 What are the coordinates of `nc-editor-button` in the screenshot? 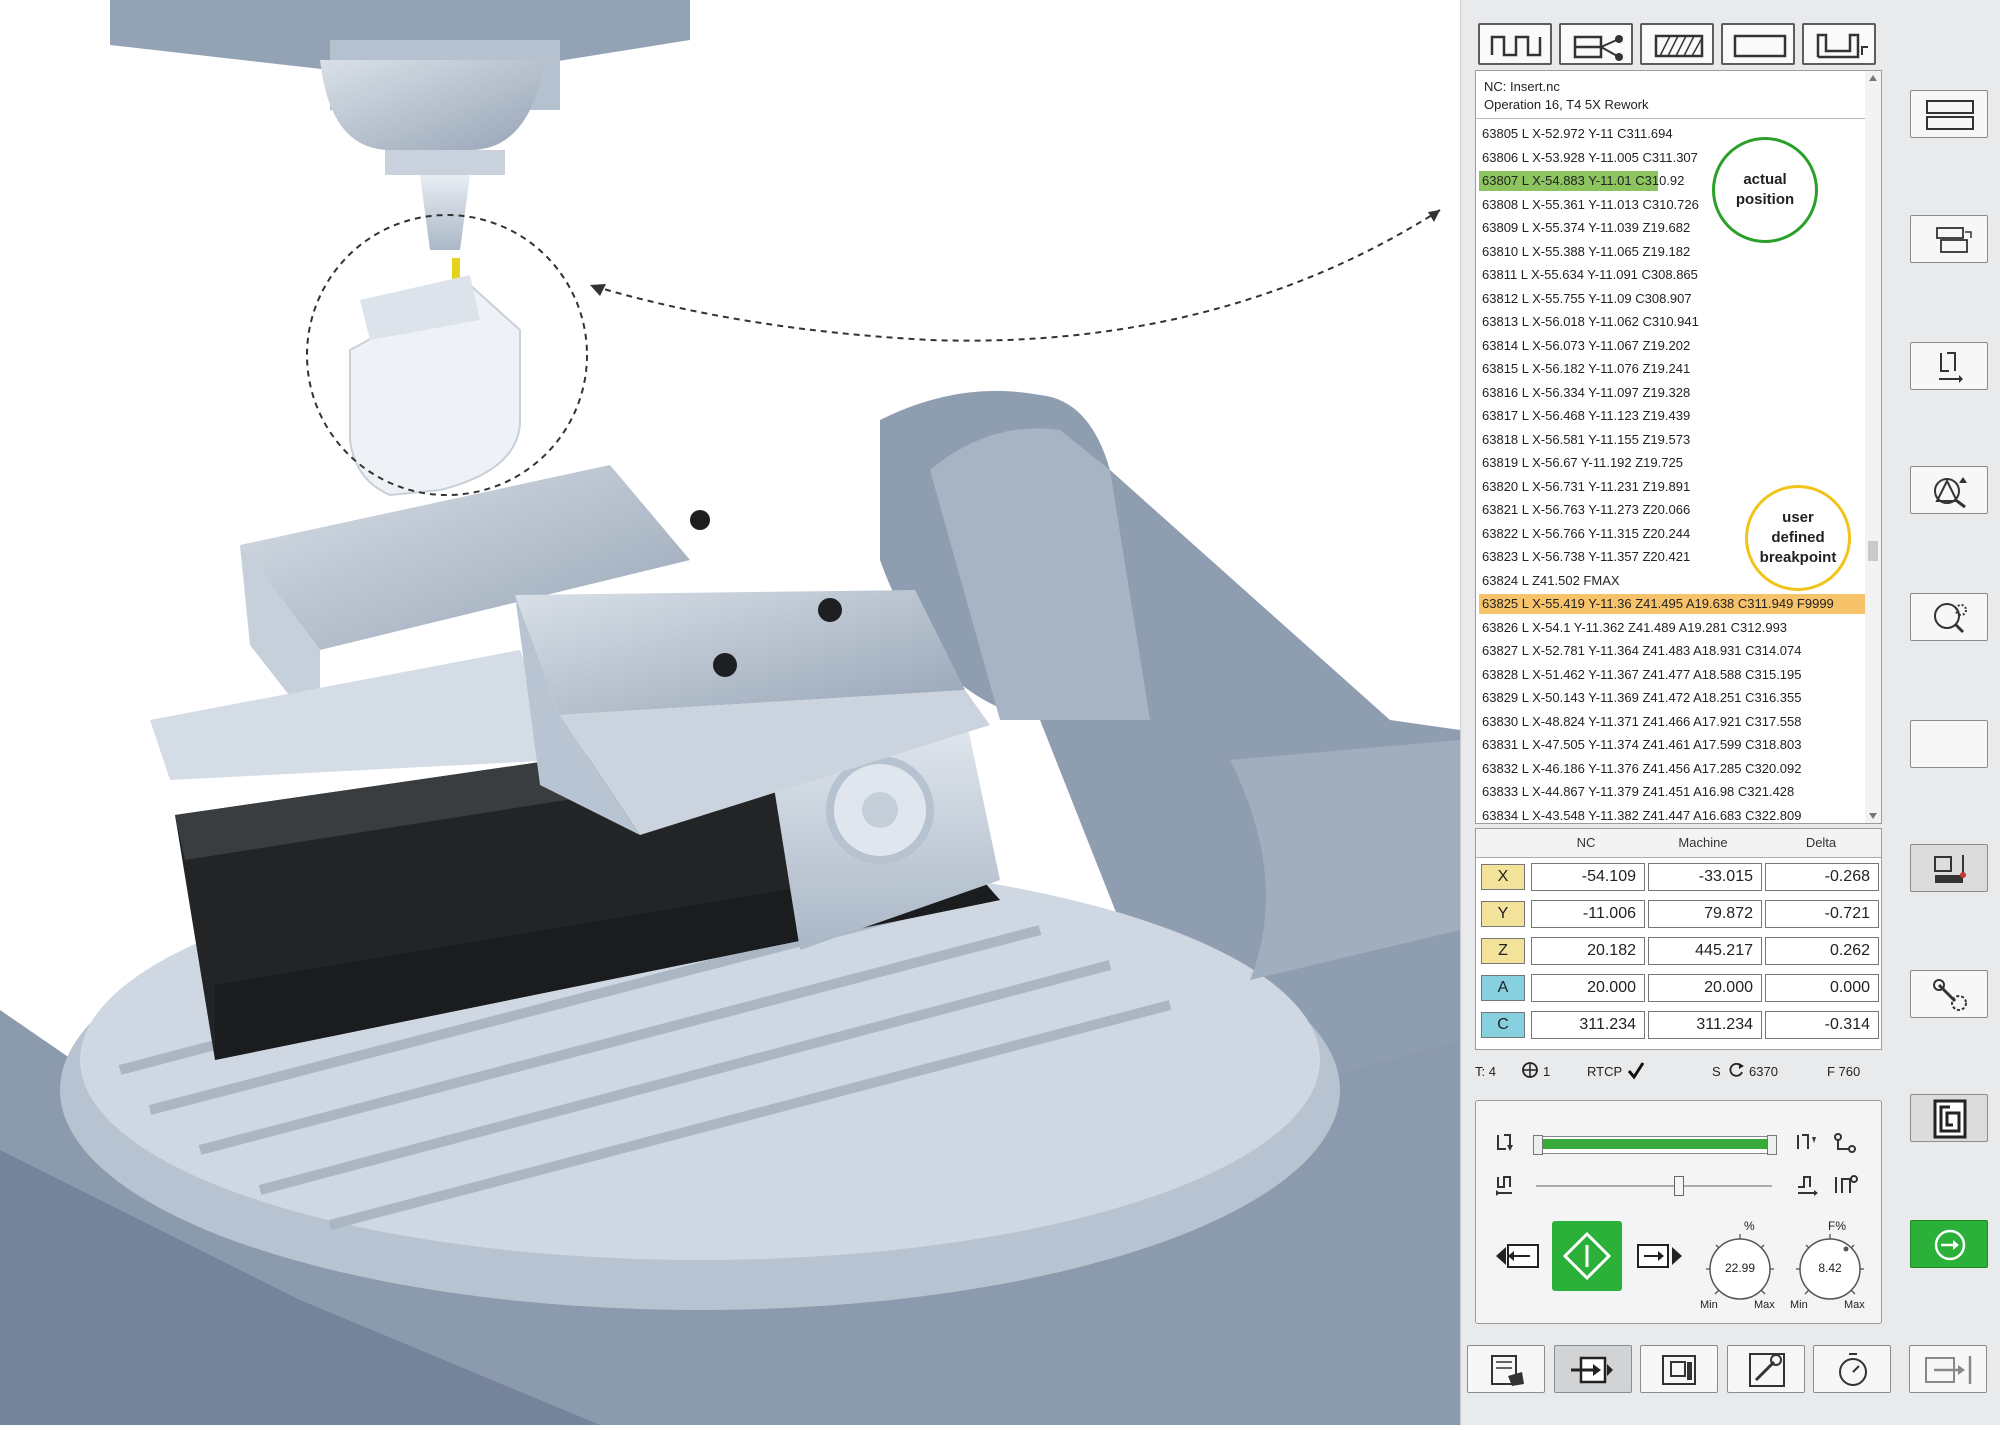 It's located at (1506, 1369).